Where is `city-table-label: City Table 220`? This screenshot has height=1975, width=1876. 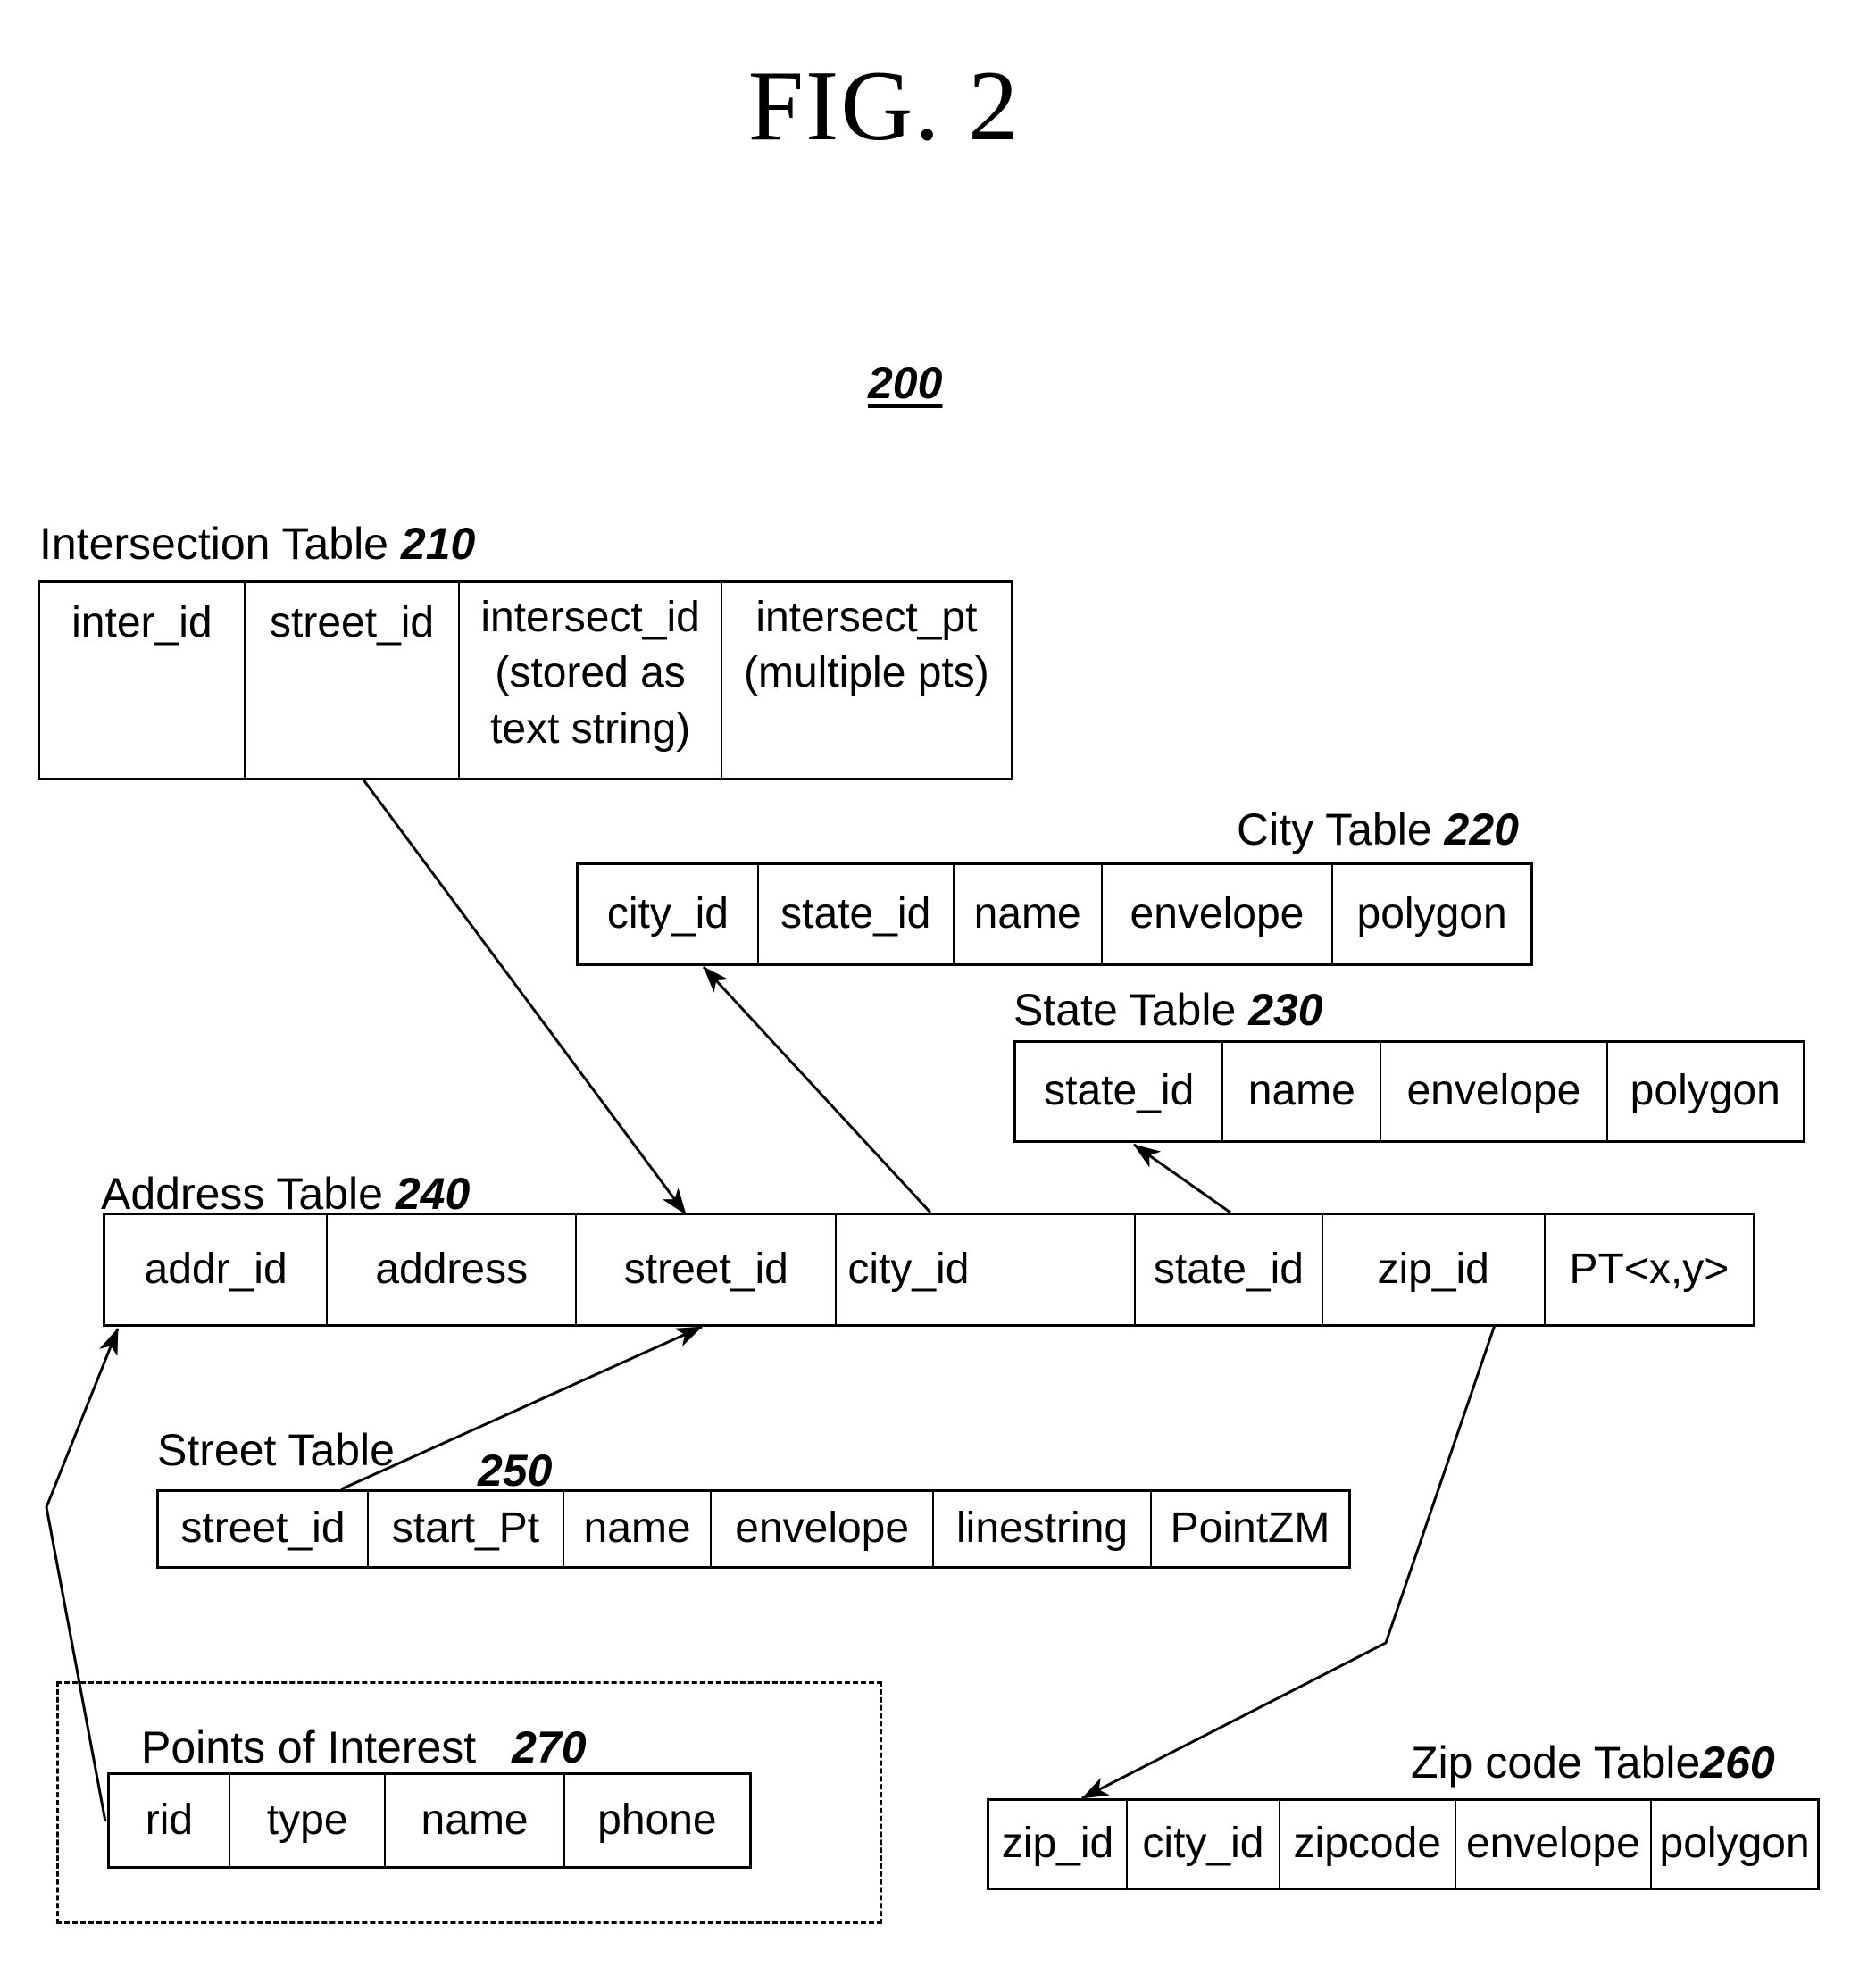 city-table-label: City Table 220 is located at coordinates (1378, 830).